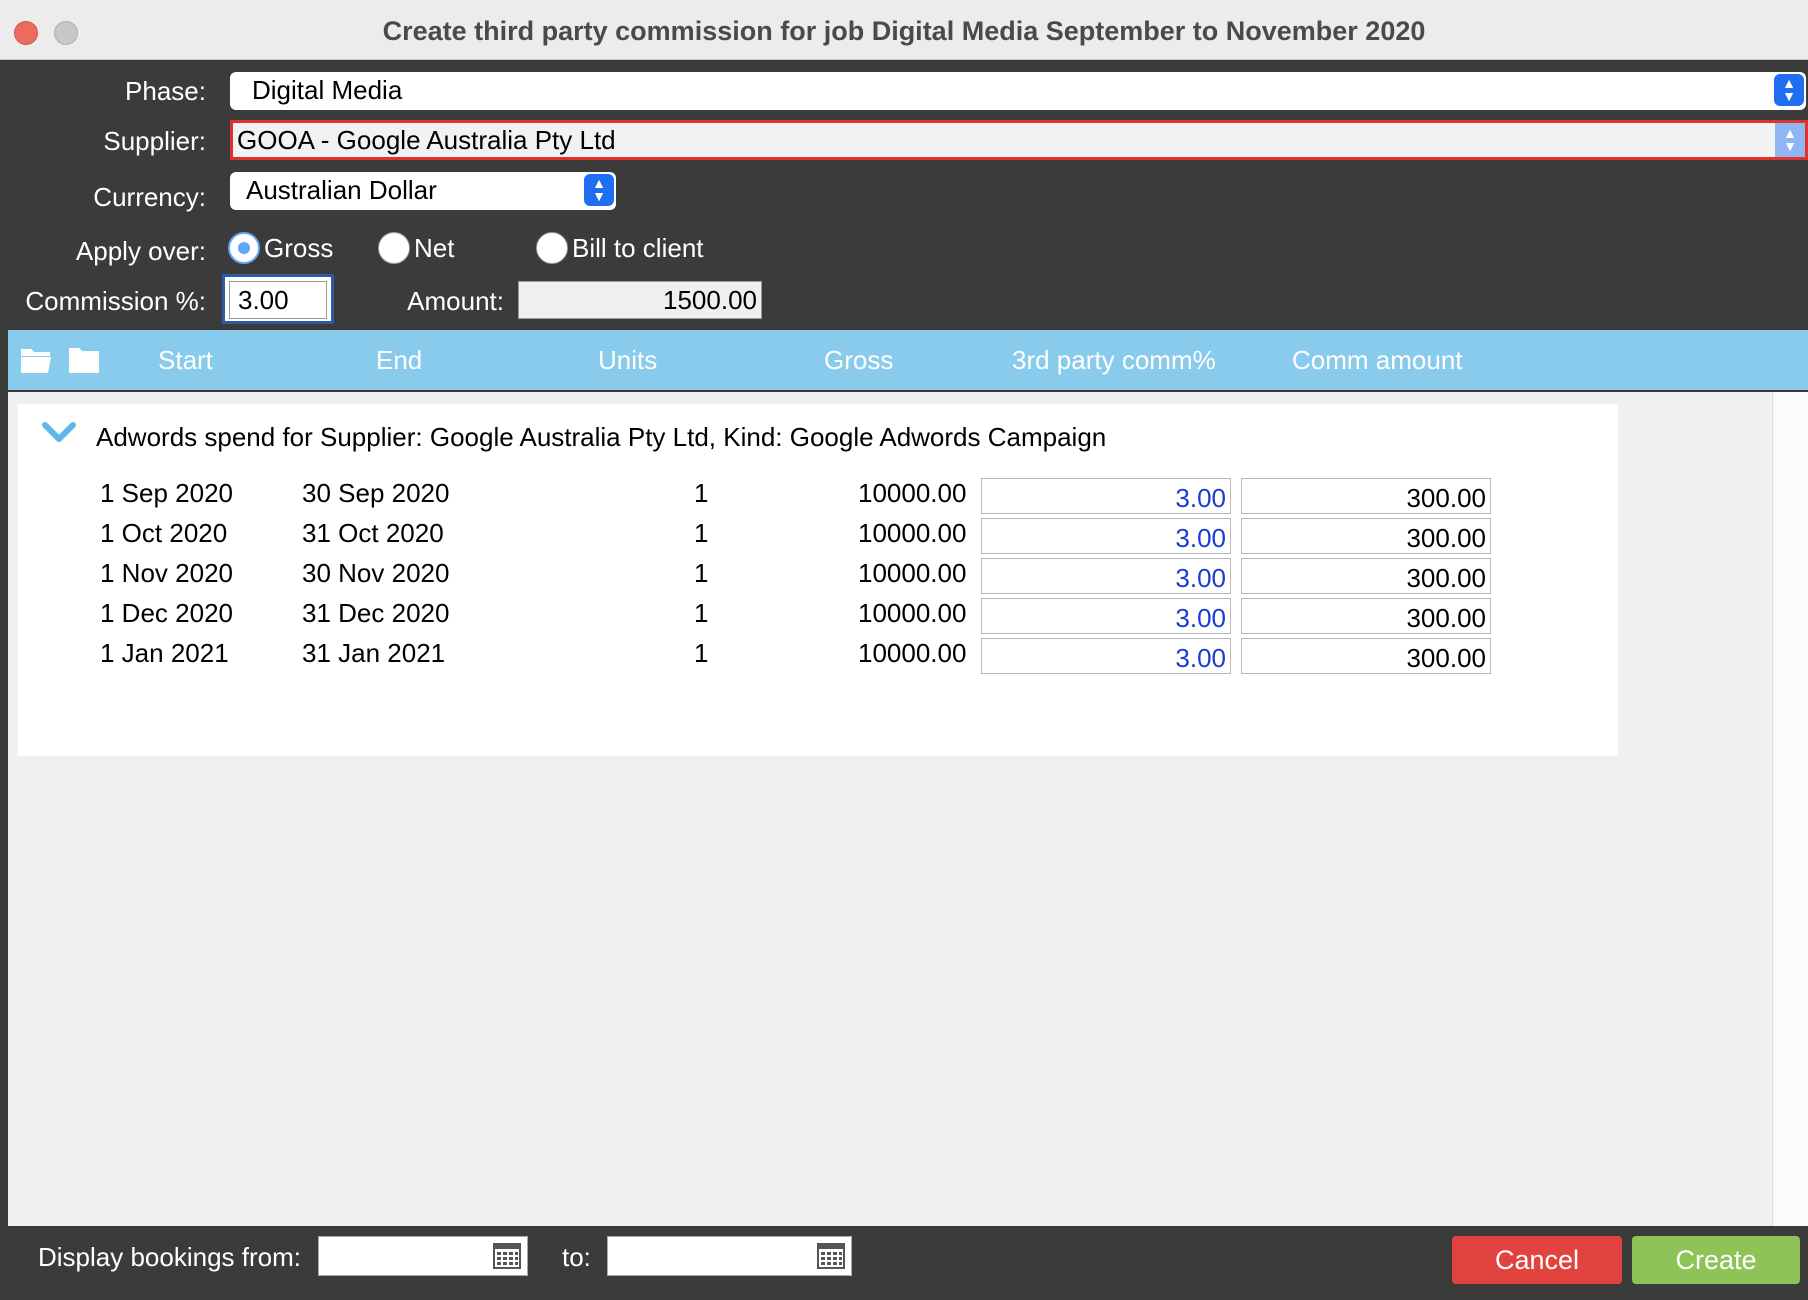 This screenshot has width=1808, height=1300. Describe the element at coordinates (729, 1256) in the screenshot. I see `date-to-input` at that location.